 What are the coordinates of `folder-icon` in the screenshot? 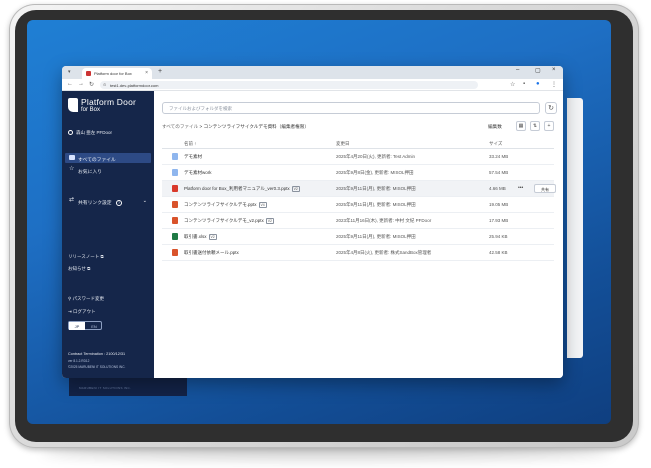 It's located at (175, 156).